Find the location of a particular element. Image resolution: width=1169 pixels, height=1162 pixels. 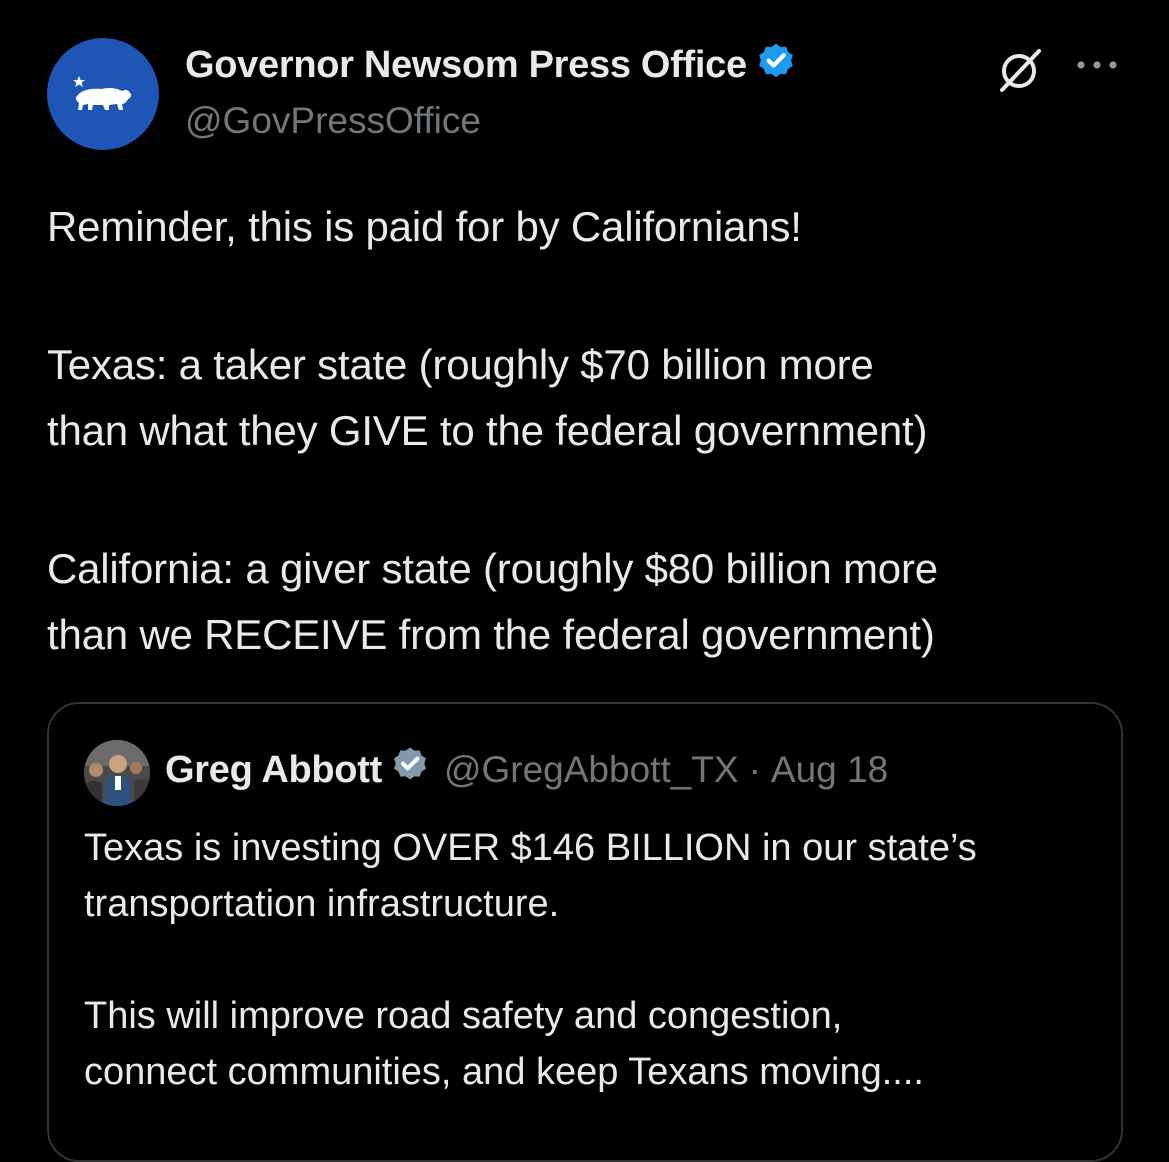

quoted-author-avatar is located at coordinates (117, 773).